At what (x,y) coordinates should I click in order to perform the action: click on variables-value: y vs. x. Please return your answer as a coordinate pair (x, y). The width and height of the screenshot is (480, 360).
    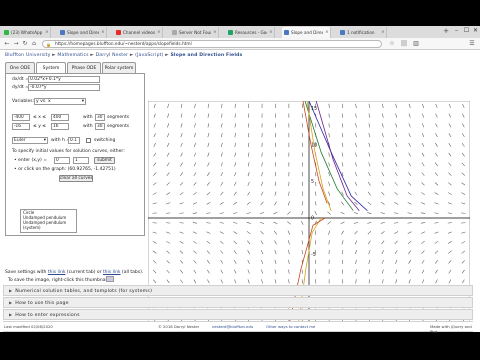
    Looking at the image, I should click on (43, 101).